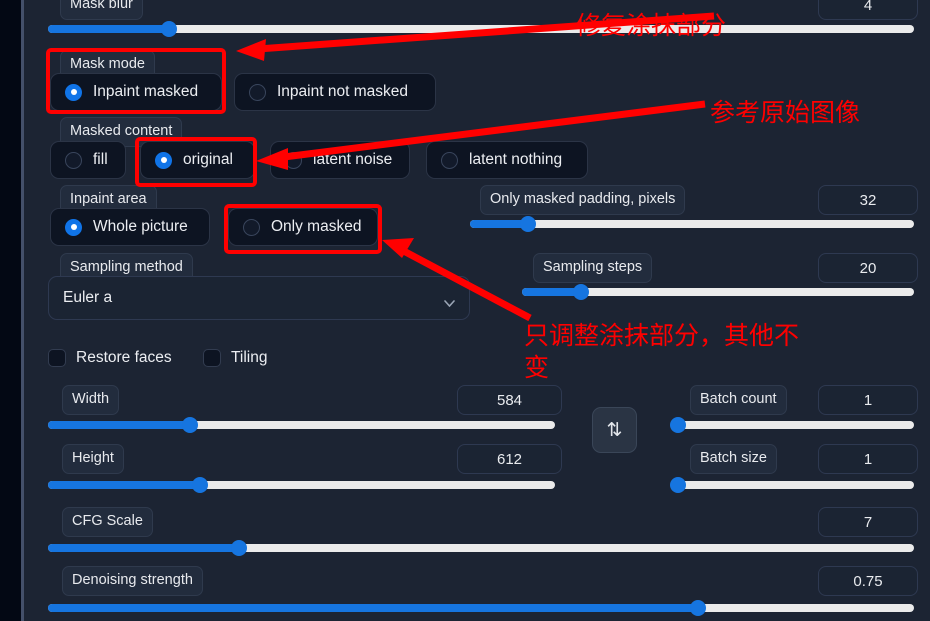 The height and width of the screenshot is (621, 930). I want to click on batch-size-slider, so click(792, 485).